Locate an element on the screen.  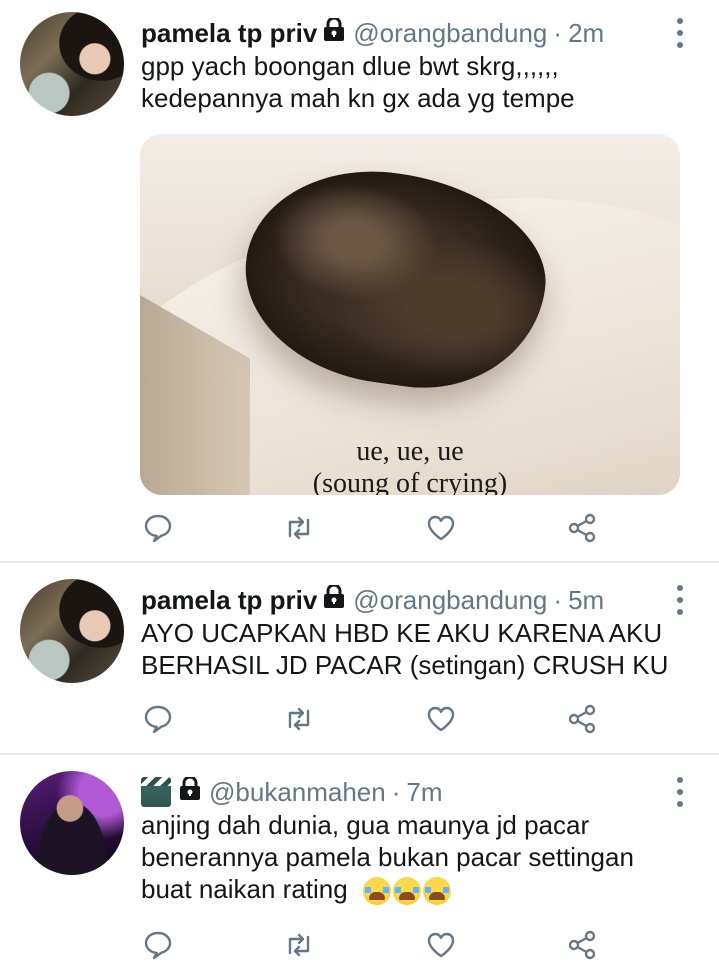
tweet-text-line: BERHASIL JD PACAR (setingan) CRUSH KU is located at coordinates (405, 665).